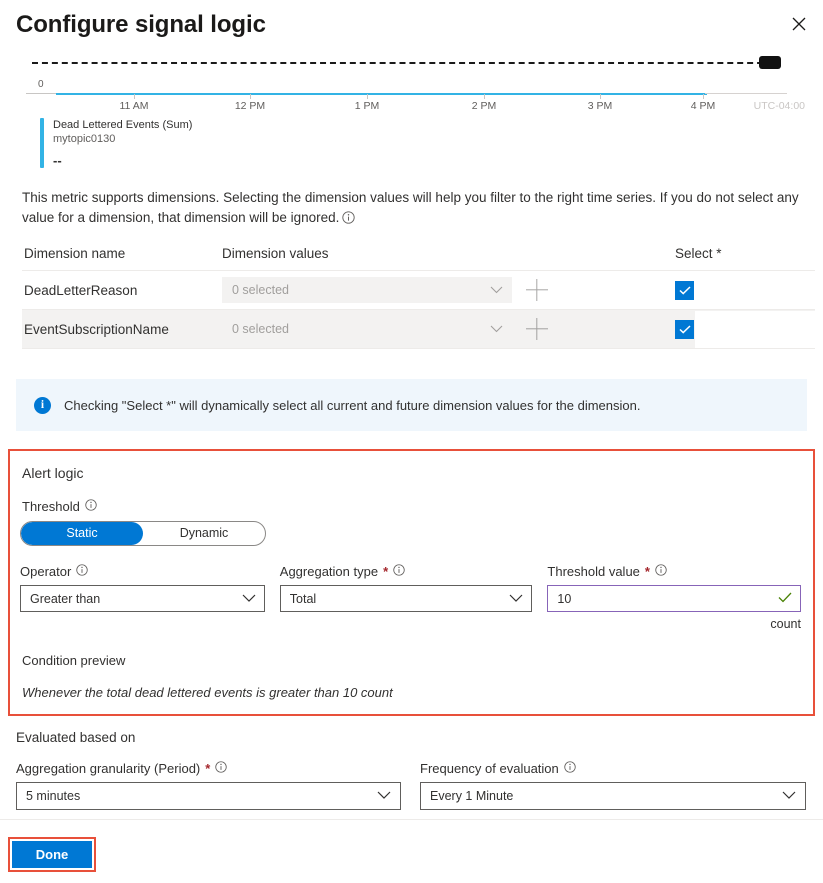 This screenshot has height=883, width=823. What do you see at coordinates (406, 571) in the screenshot?
I see `aggregation-type-label: Aggregation type *` at bounding box center [406, 571].